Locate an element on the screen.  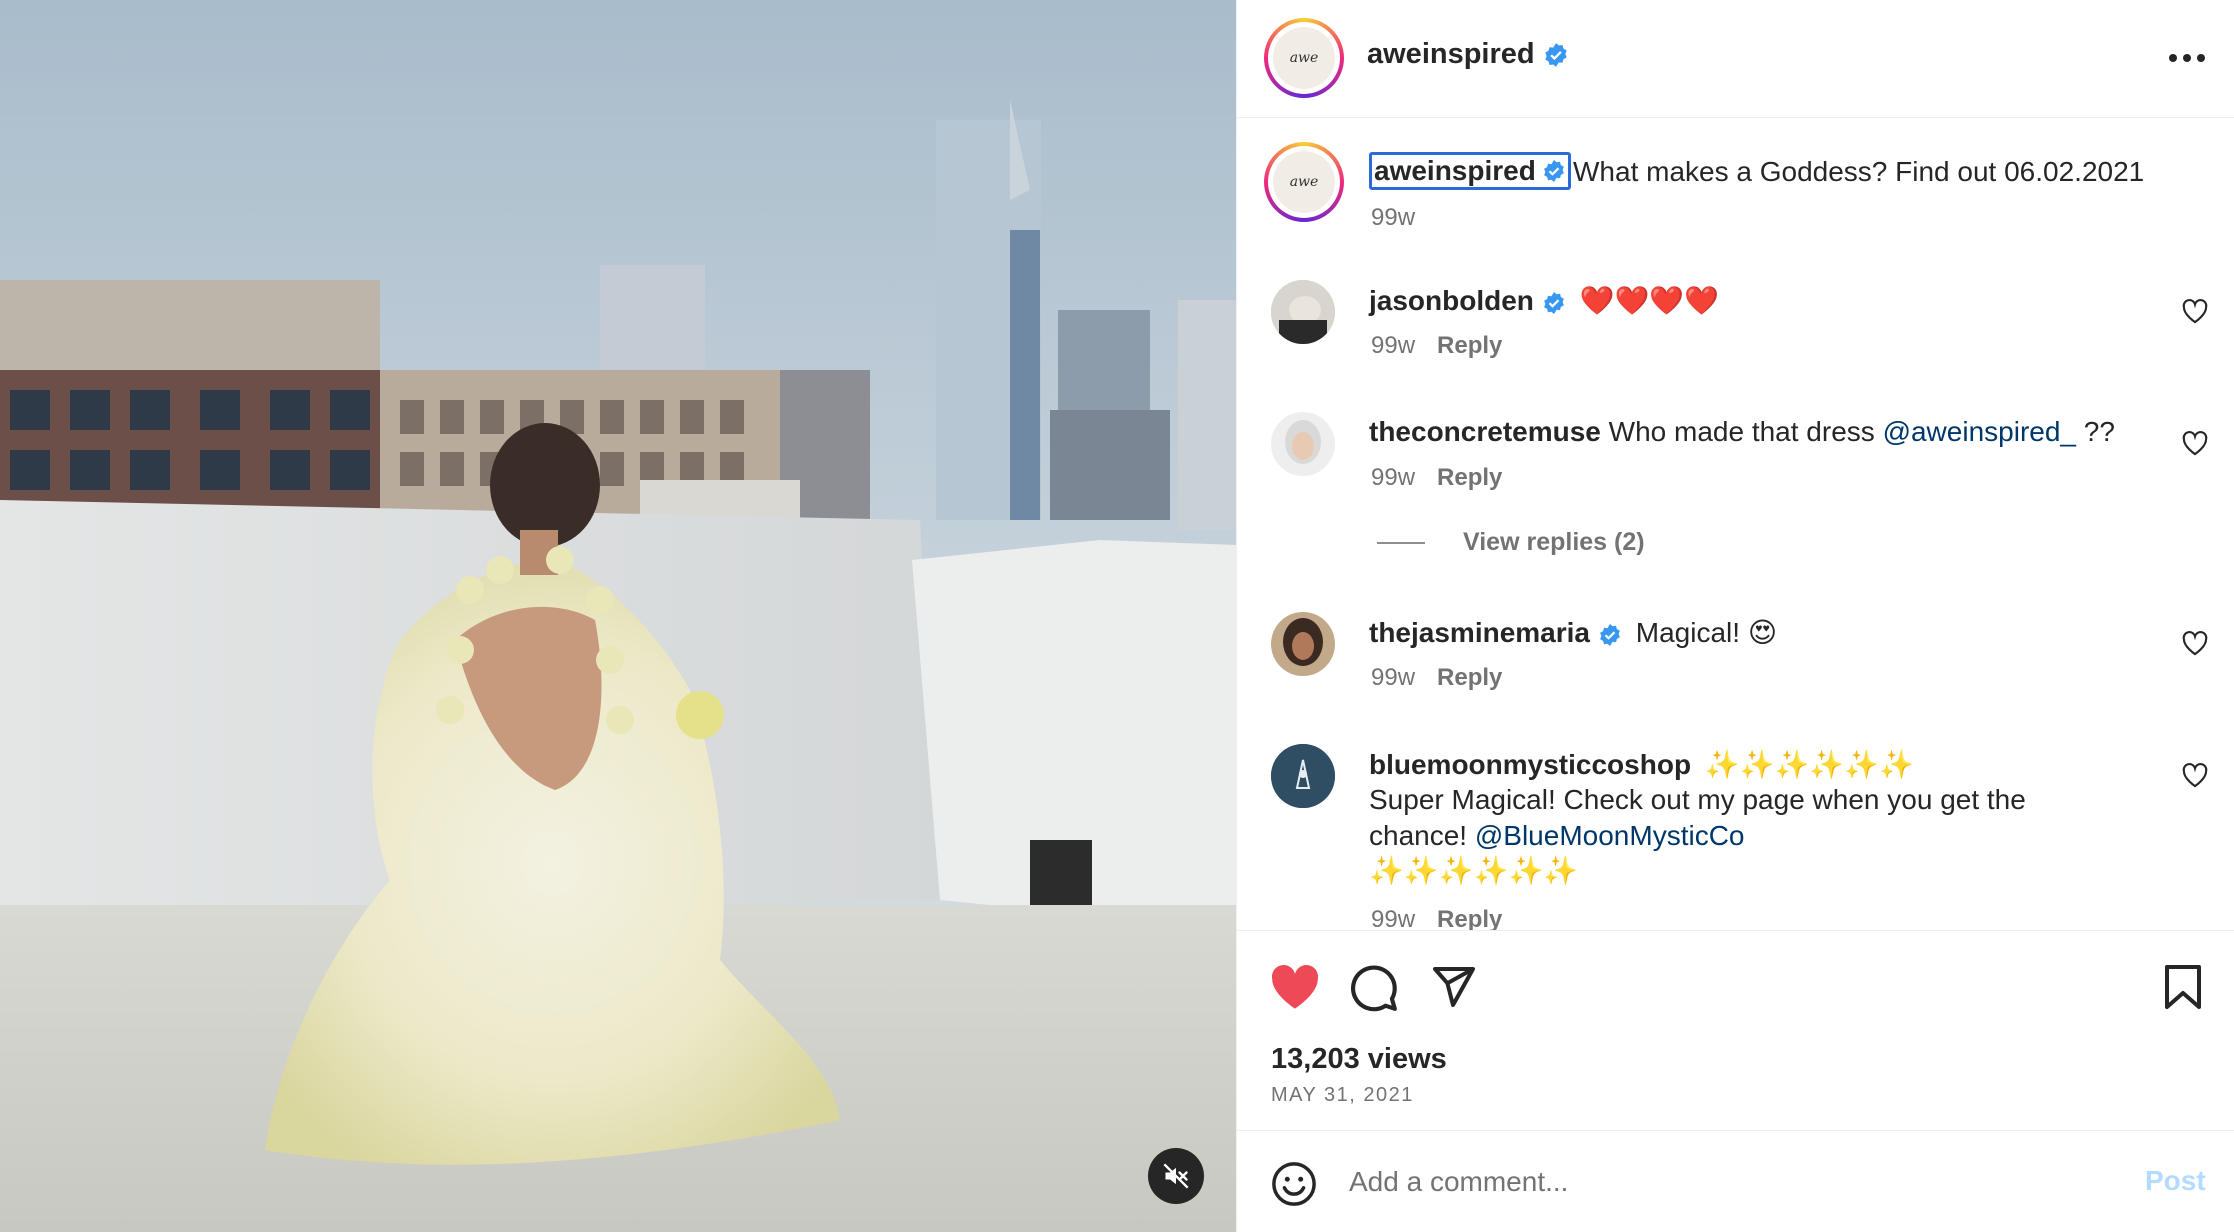
caption-time: 99w is located at coordinates (1393, 217).